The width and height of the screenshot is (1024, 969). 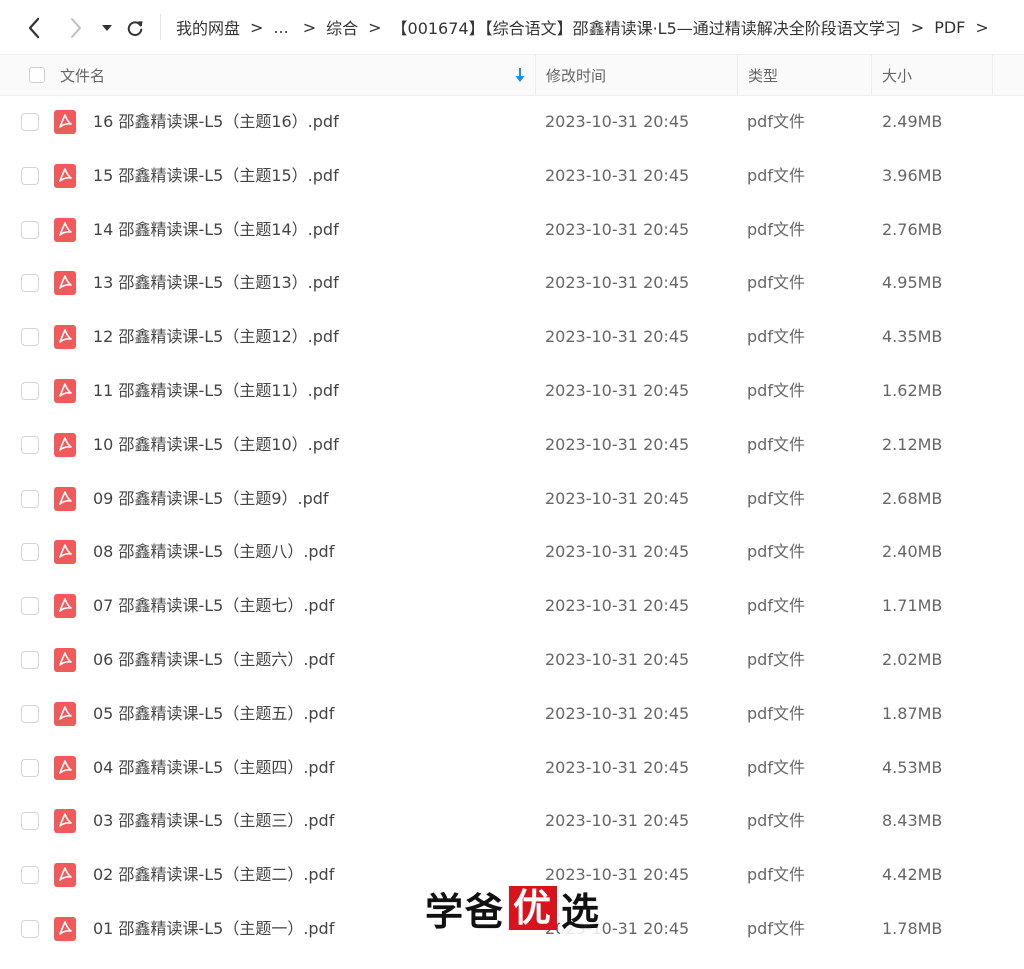 What do you see at coordinates (912, 121) in the screenshot?
I see `file-size: 2.49MB` at bounding box center [912, 121].